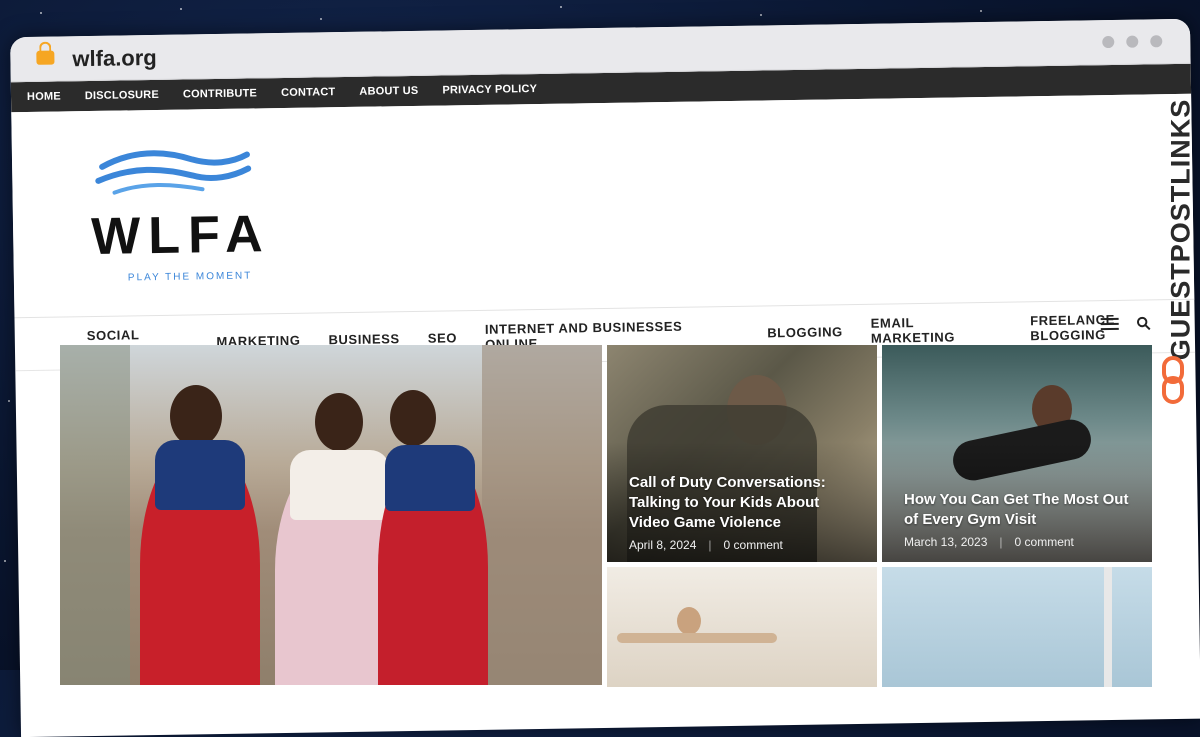  What do you see at coordinates (1109, 324) in the screenshot?
I see `hamburger-menu-icon` at bounding box center [1109, 324].